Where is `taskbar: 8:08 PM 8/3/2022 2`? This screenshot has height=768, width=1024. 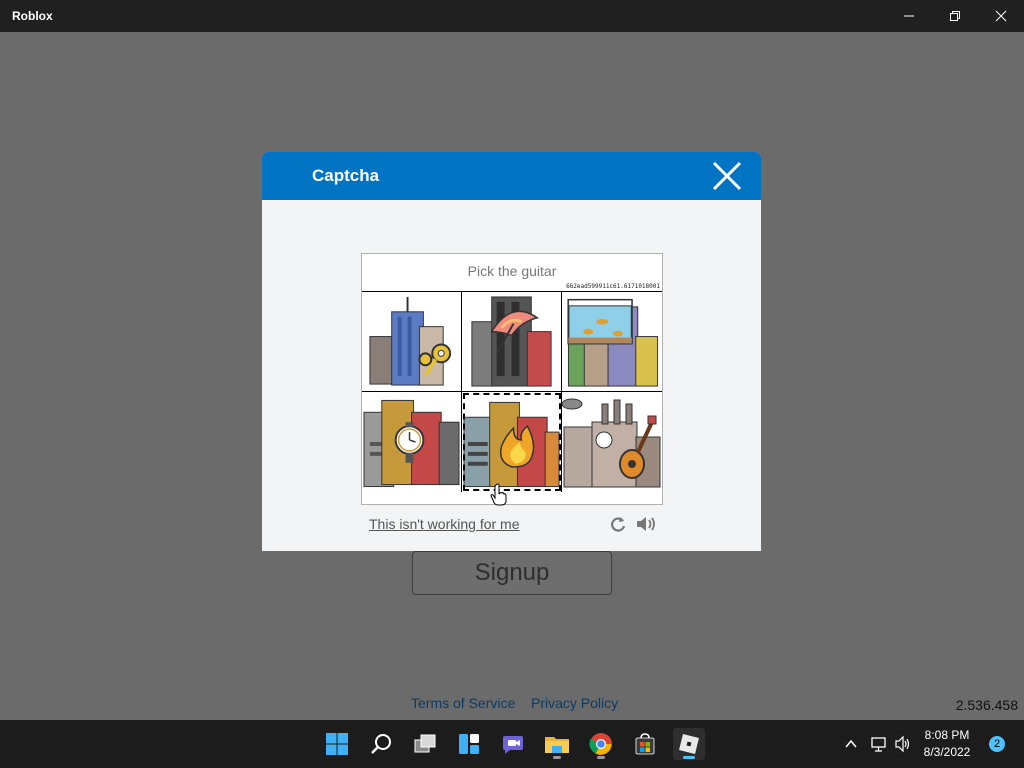
taskbar: 8:08 PM 8/3/2022 2 is located at coordinates (512, 744).